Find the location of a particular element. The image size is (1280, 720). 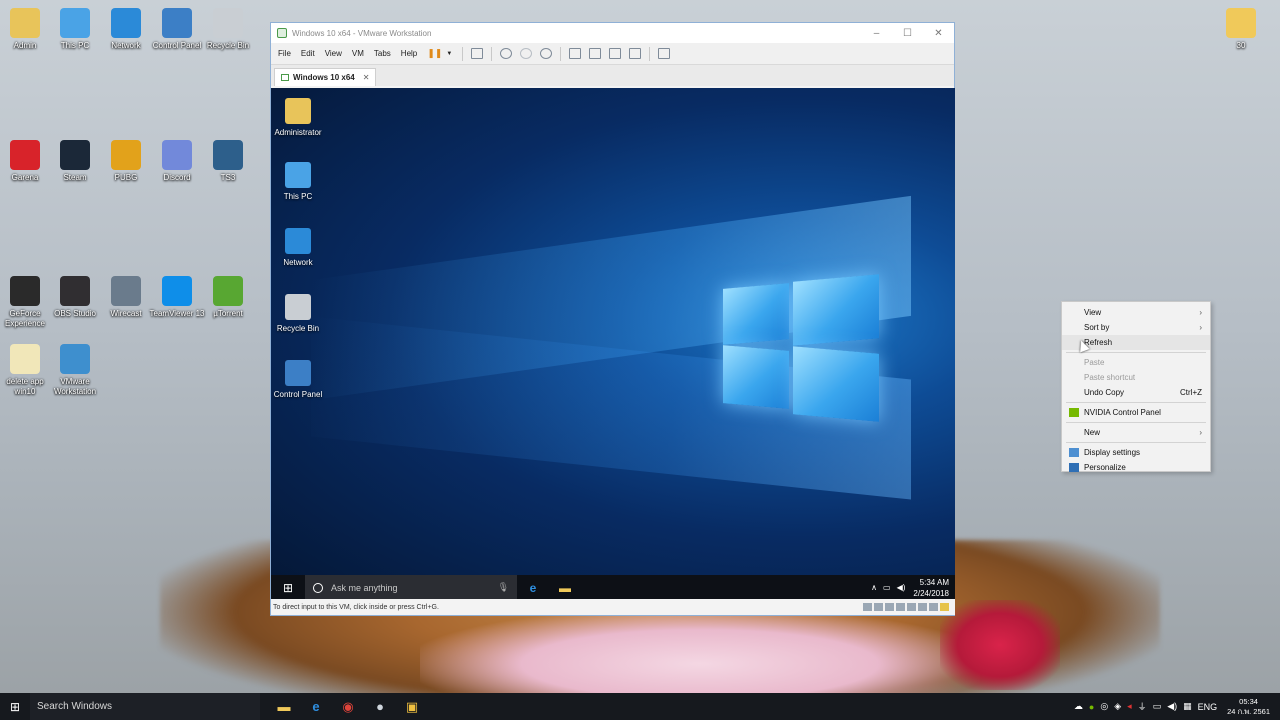

menu-view: View is located at coordinates (333, 53).